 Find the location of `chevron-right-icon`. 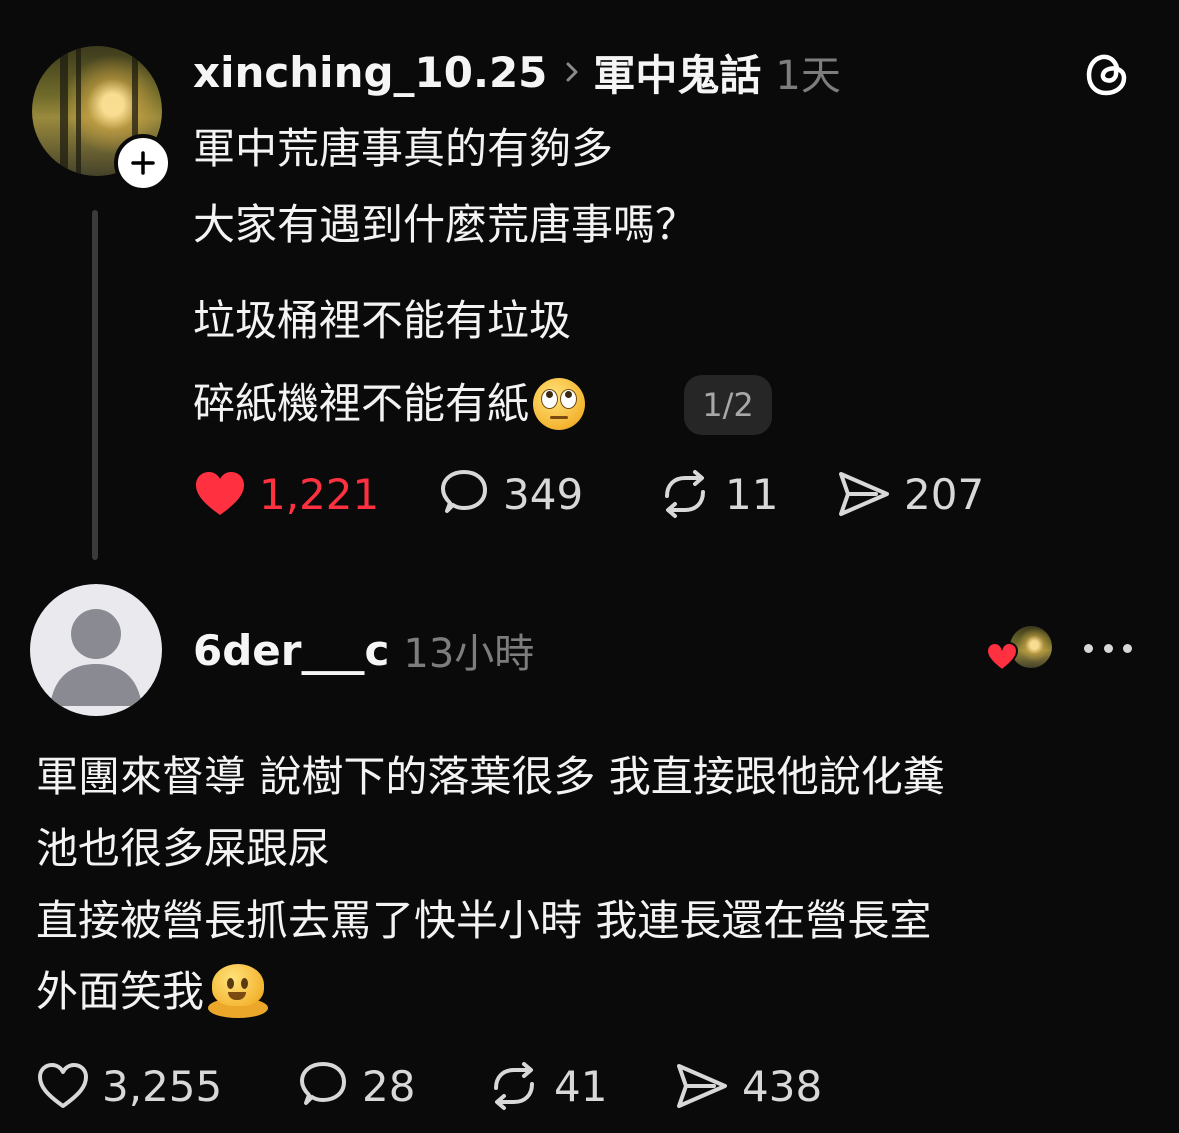

chevron-right-icon is located at coordinates (572, 72).